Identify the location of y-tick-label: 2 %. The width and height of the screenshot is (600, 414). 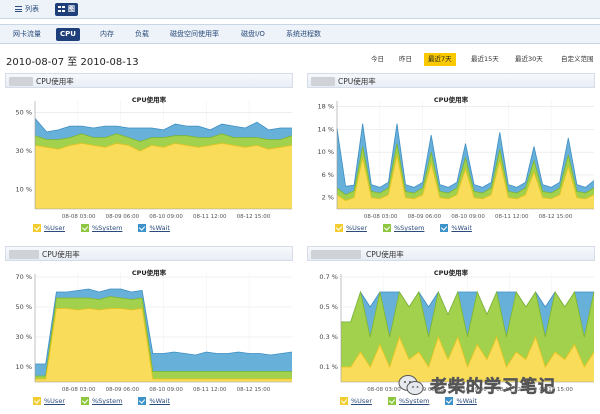
(328, 198).